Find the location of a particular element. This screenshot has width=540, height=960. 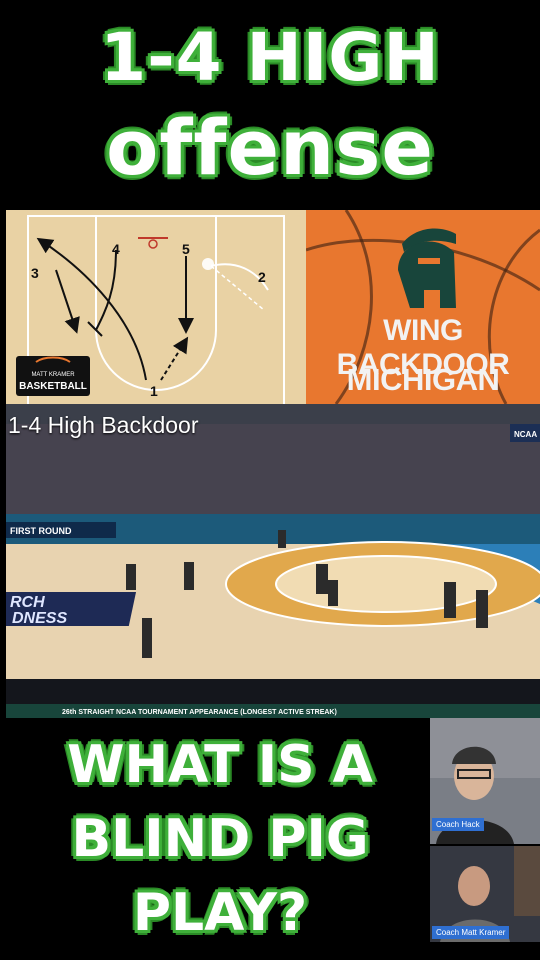

player-1-label: 1 is located at coordinates (154, 391).